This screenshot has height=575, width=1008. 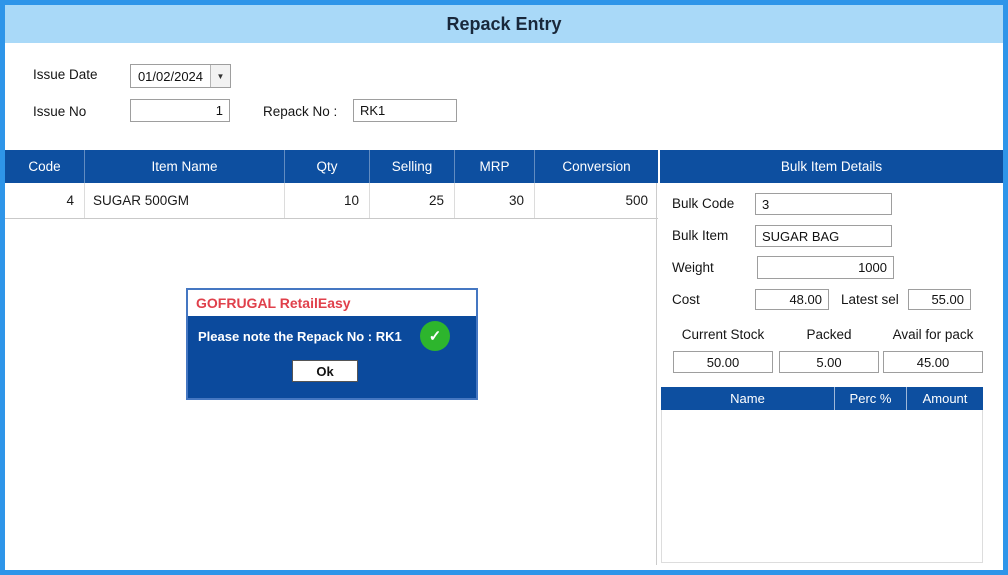 What do you see at coordinates (300, 111) in the screenshot?
I see `repack-no-label: Repack No :` at bounding box center [300, 111].